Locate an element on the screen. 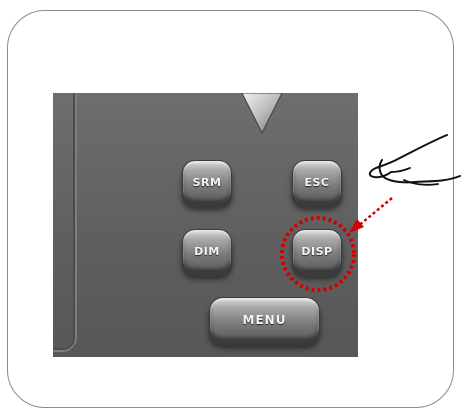 The height and width of the screenshot is (417, 463). panel-bezel-edge is located at coordinates (64, 221).